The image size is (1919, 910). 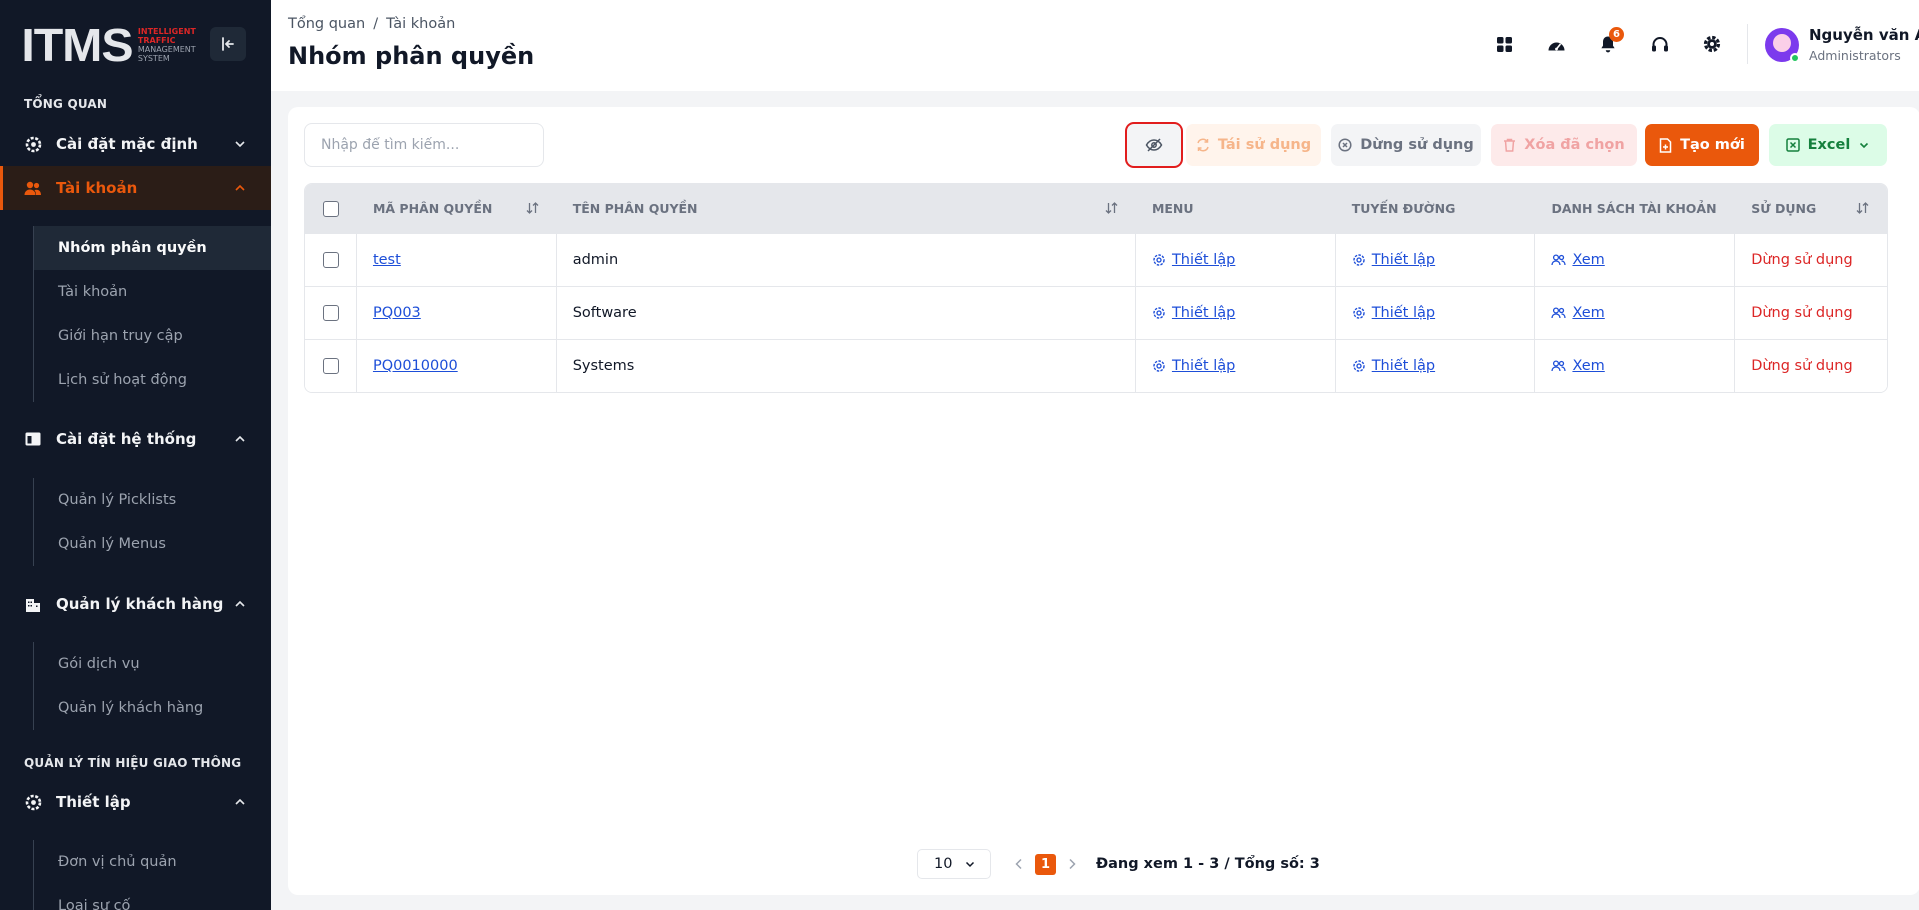 I want to click on toggle-columns-button, so click(x=1154, y=145).